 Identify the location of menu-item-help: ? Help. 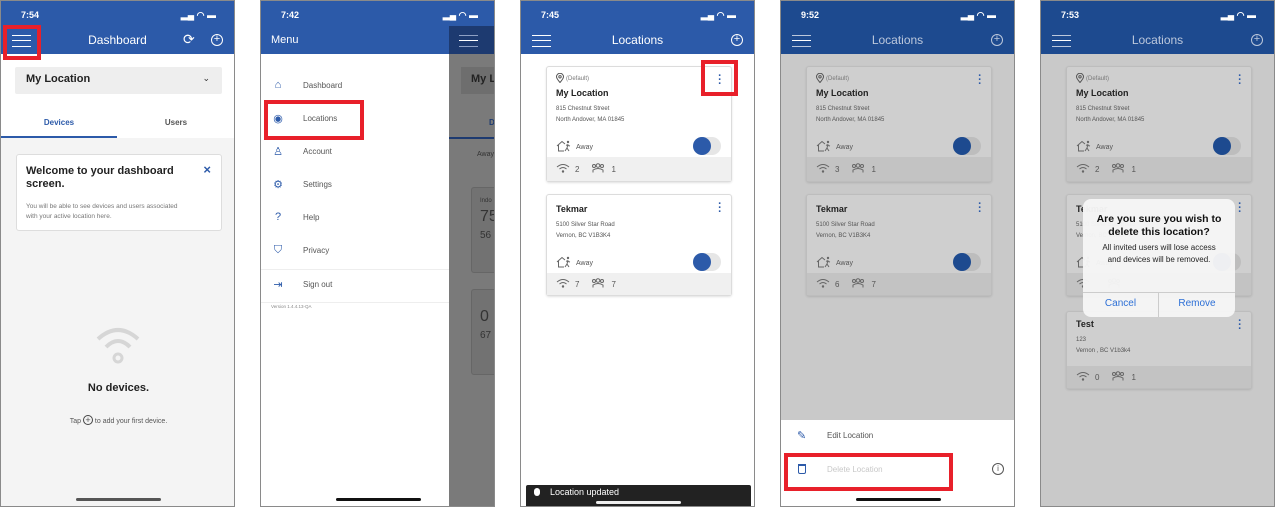
(356, 217).